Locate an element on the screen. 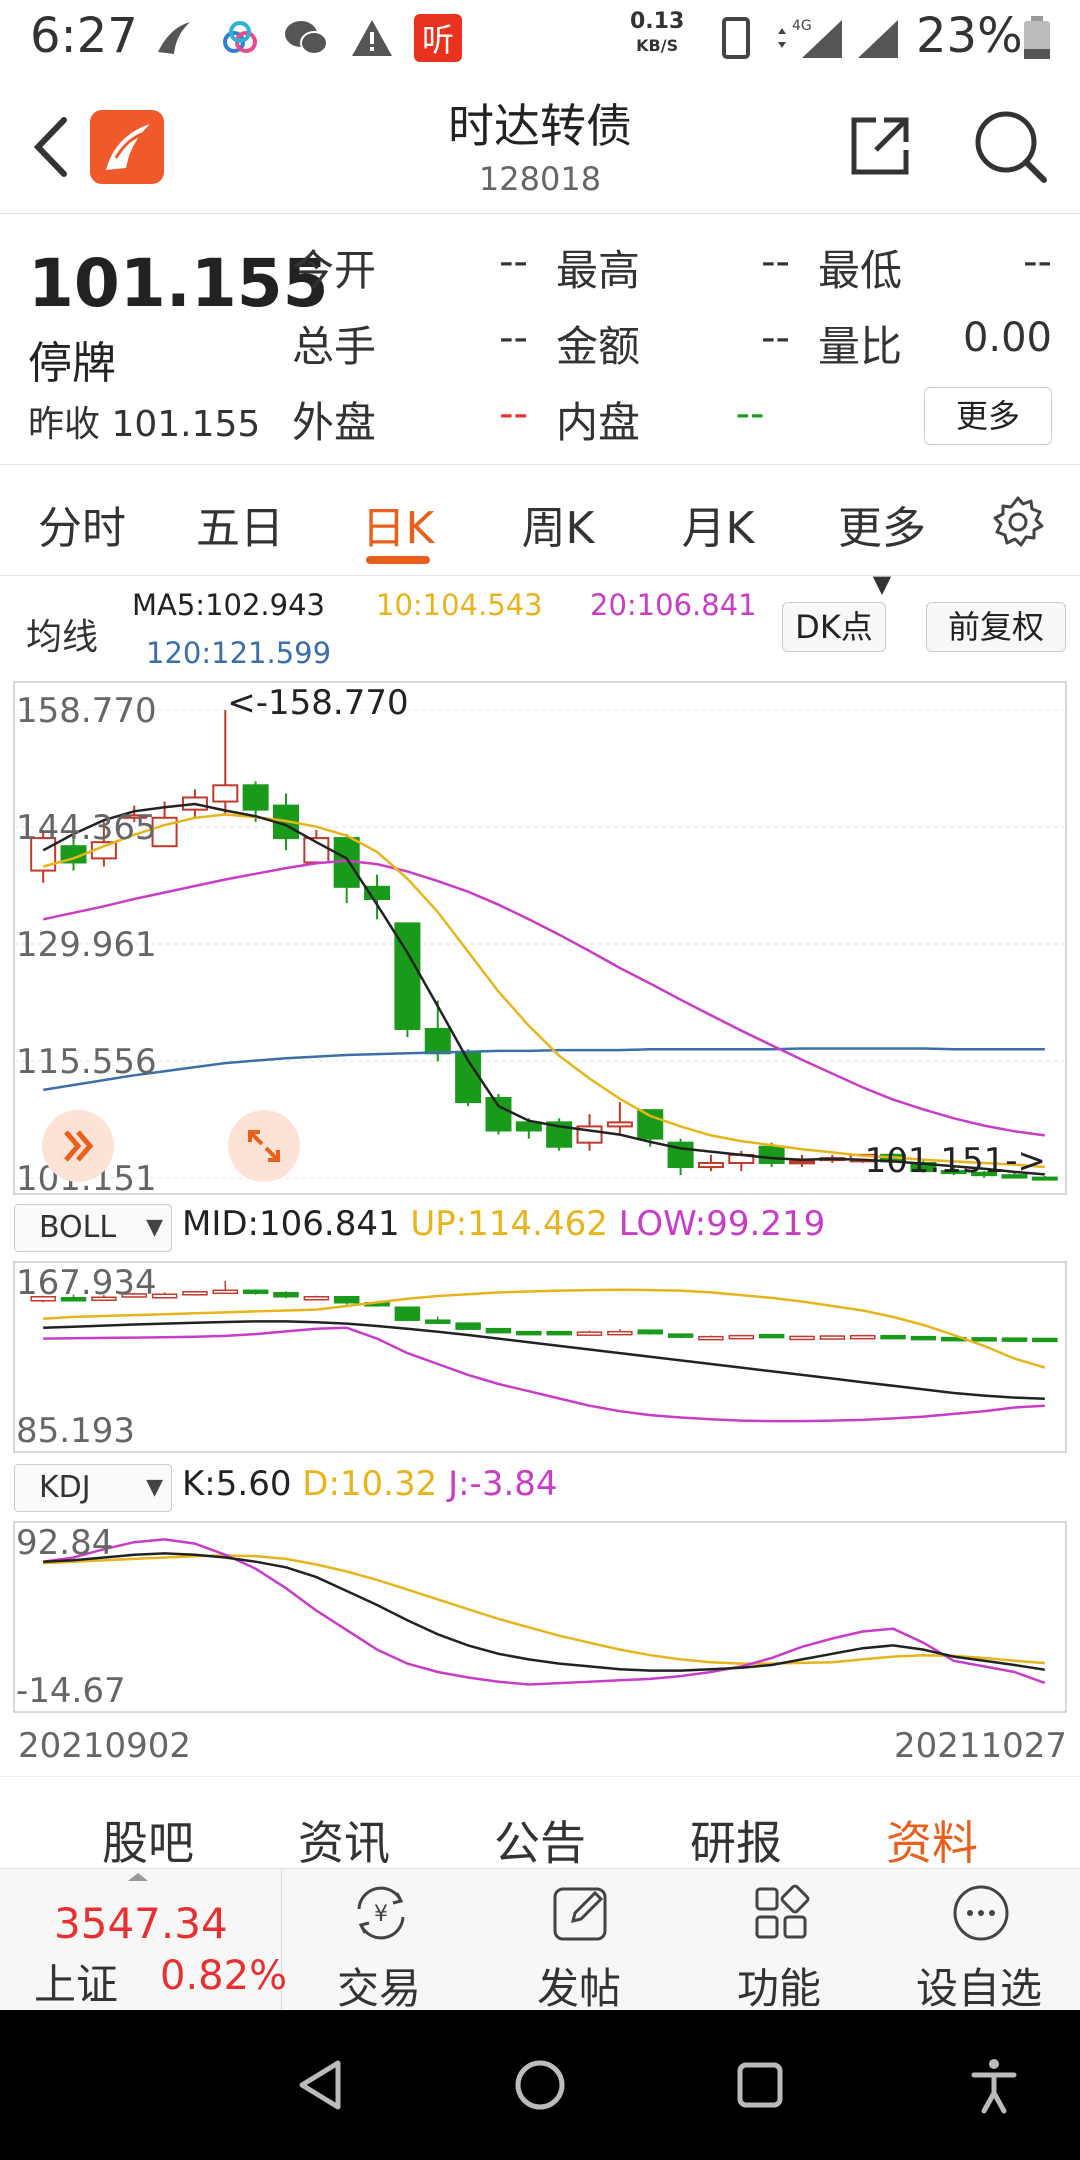  grid-icon is located at coordinates (782, 1911).